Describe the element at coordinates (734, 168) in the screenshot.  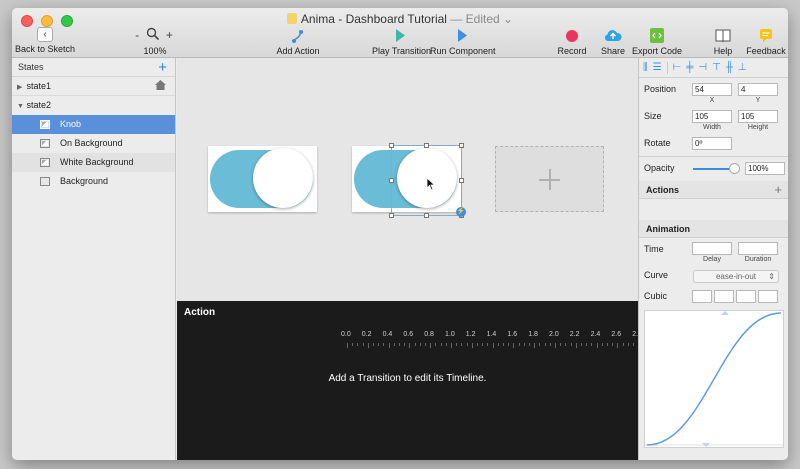
I see `opacity-slider-thumb` at that location.